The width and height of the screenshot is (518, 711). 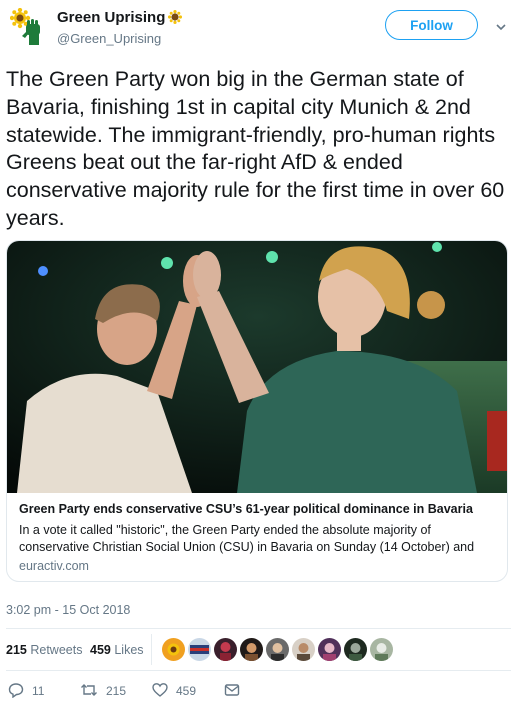 I want to click on reply-button: 11, so click(x=26, y=691).